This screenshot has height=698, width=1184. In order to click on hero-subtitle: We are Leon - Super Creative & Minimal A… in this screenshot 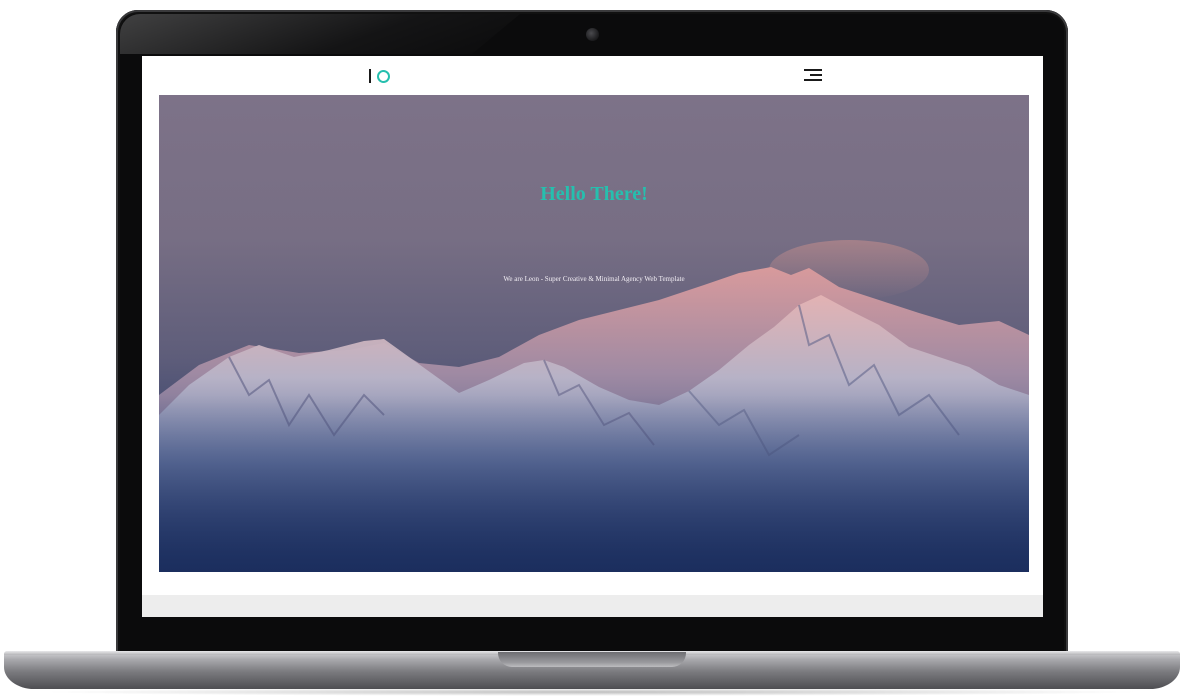, I will do `click(594, 279)`.